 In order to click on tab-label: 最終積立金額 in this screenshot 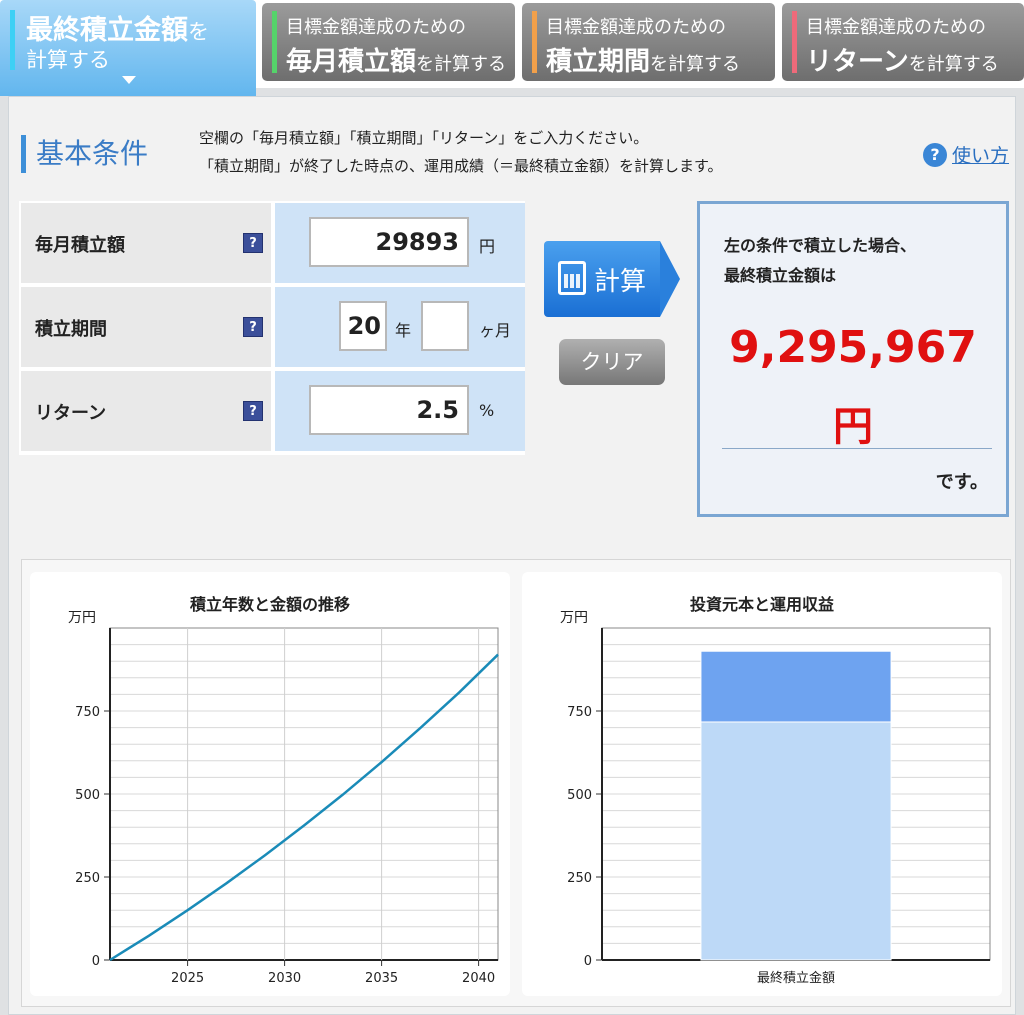, I will do `click(107, 30)`.